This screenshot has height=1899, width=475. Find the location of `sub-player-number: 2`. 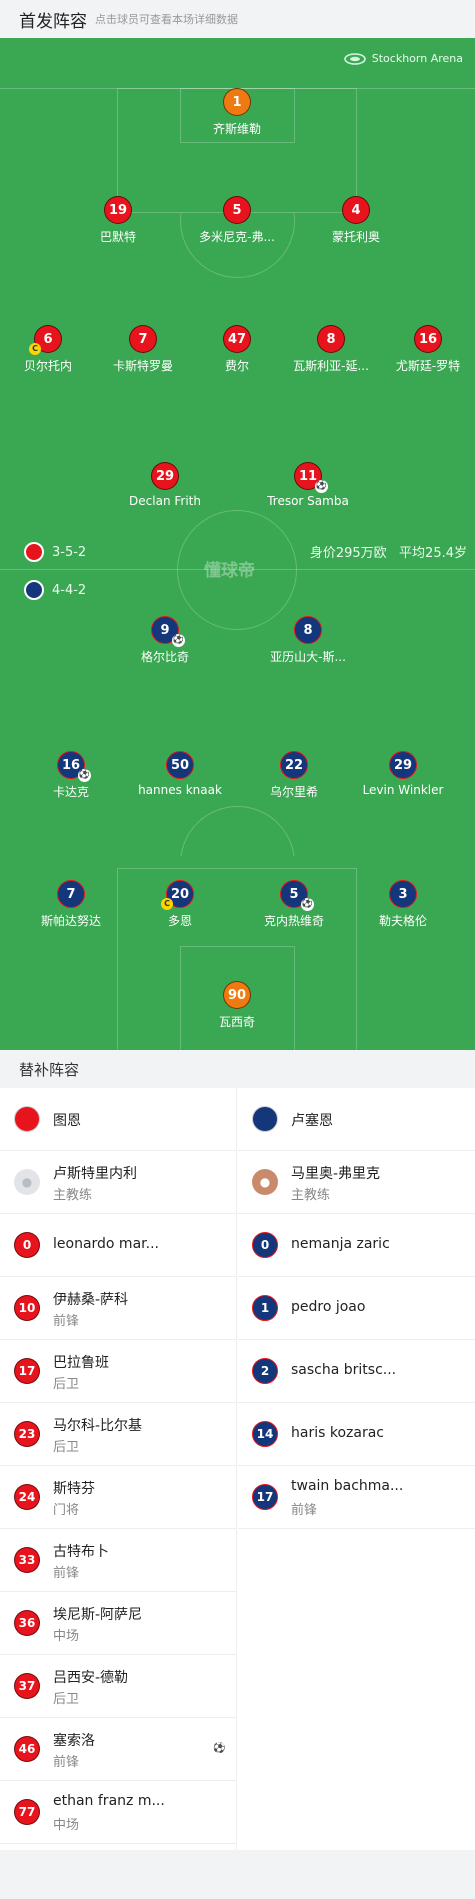

sub-player-number: 2 is located at coordinates (265, 1371).